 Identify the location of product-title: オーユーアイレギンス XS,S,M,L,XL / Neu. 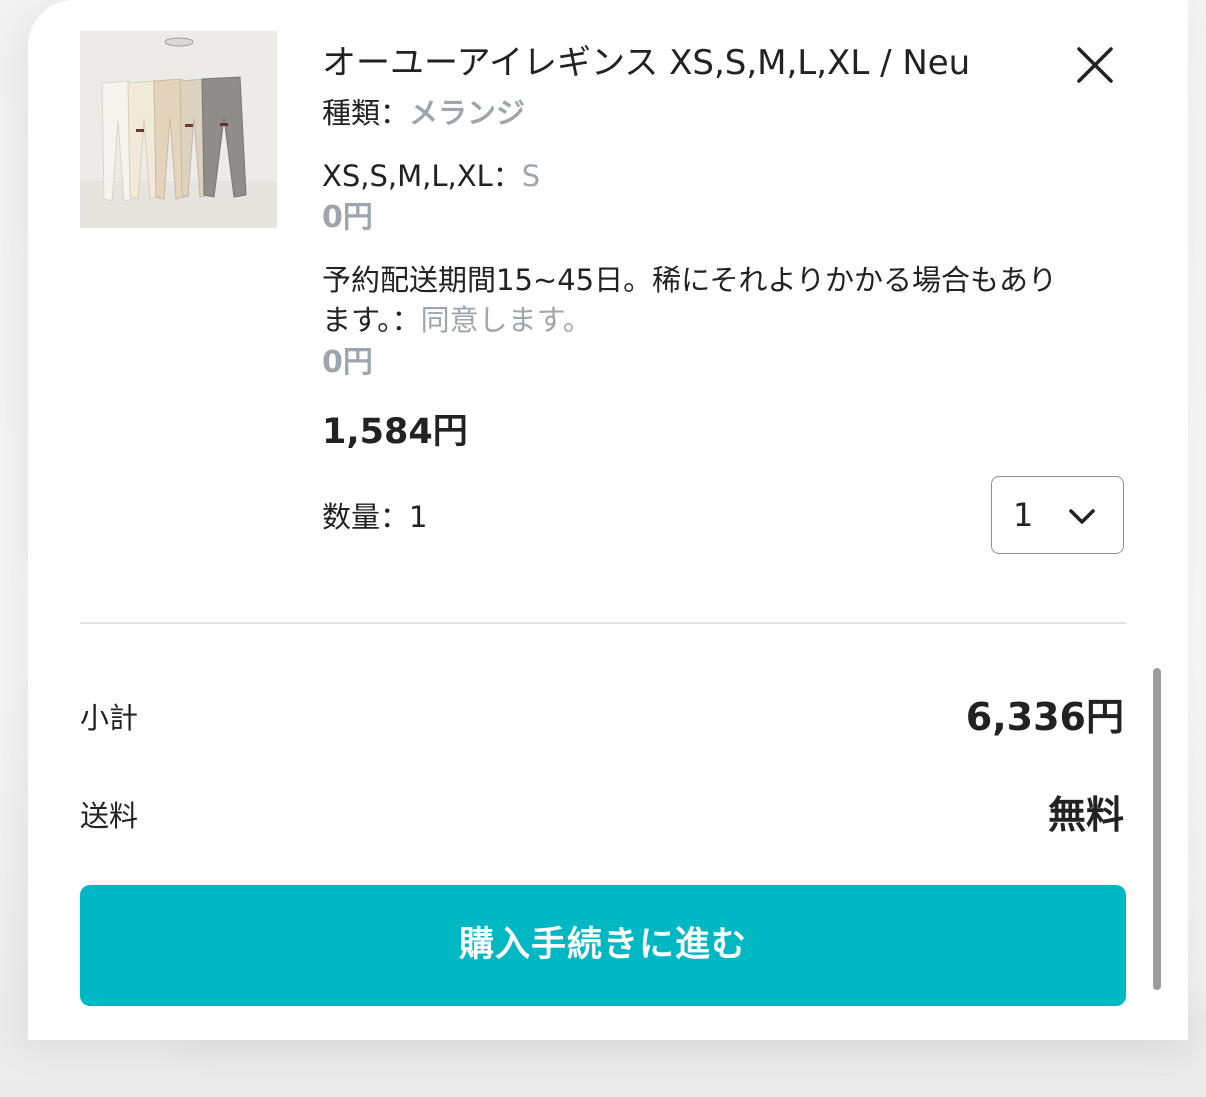
(646, 63).